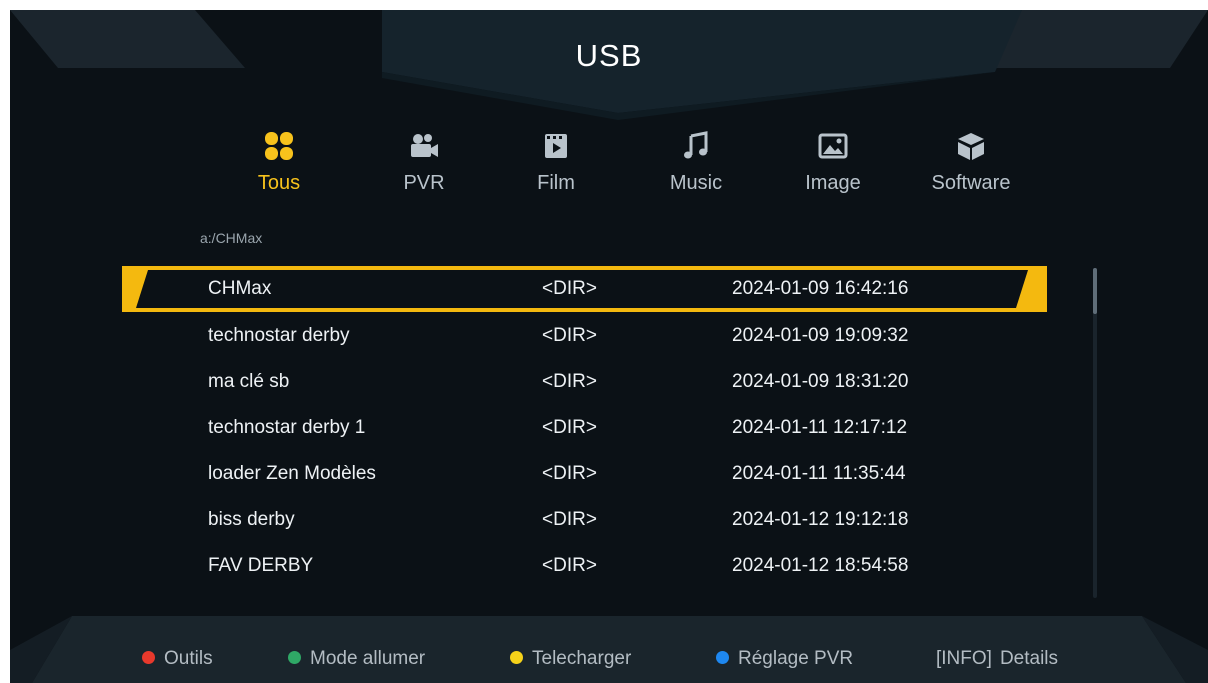  I want to click on file-row: FAV DERBY <DIR> 2024-01-12 18:54:58, so click(584, 566).